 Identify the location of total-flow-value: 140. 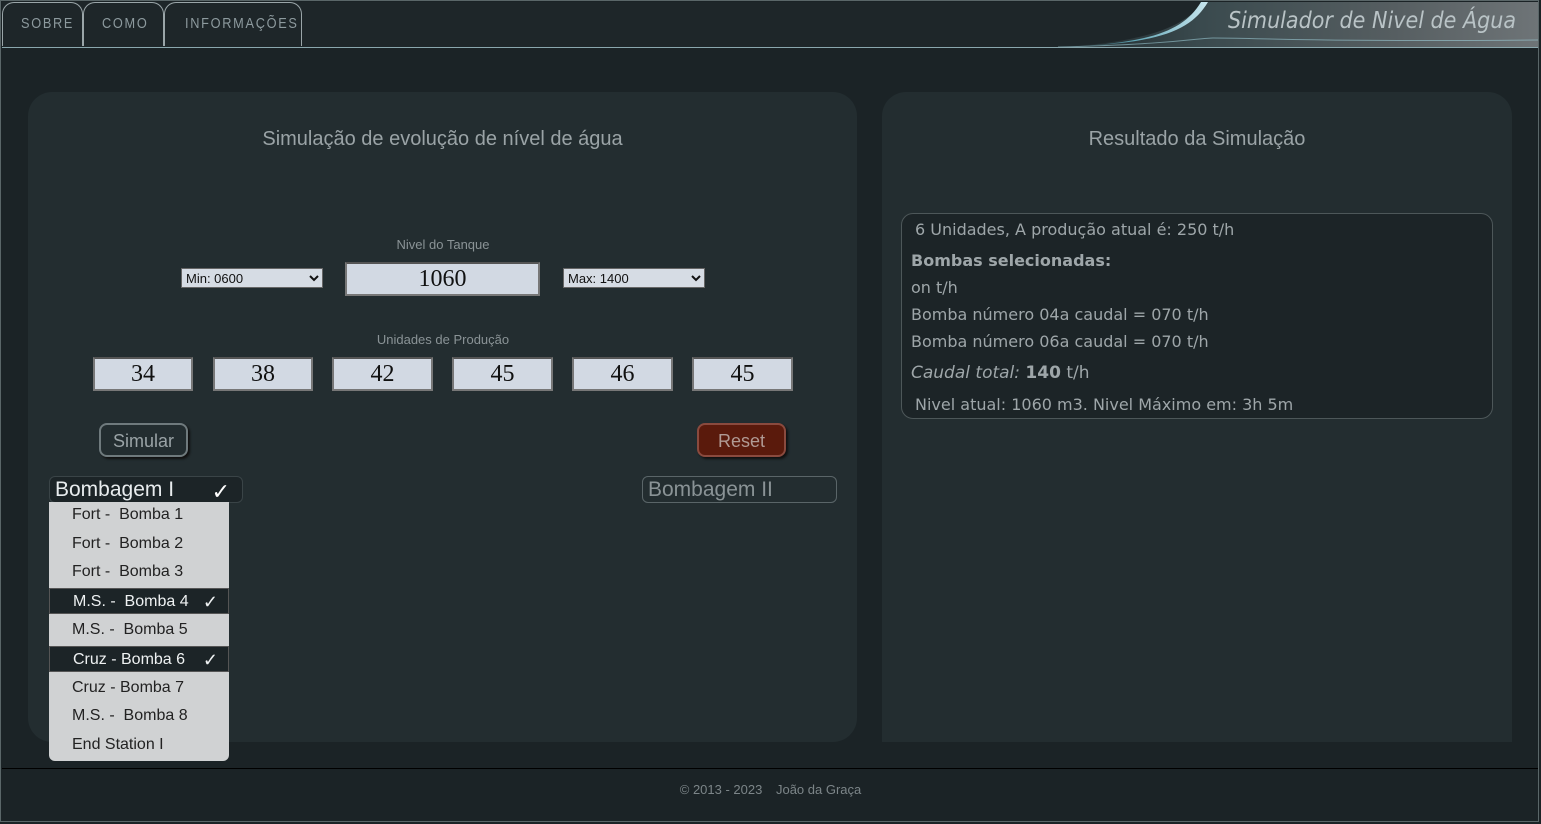
(1043, 373).